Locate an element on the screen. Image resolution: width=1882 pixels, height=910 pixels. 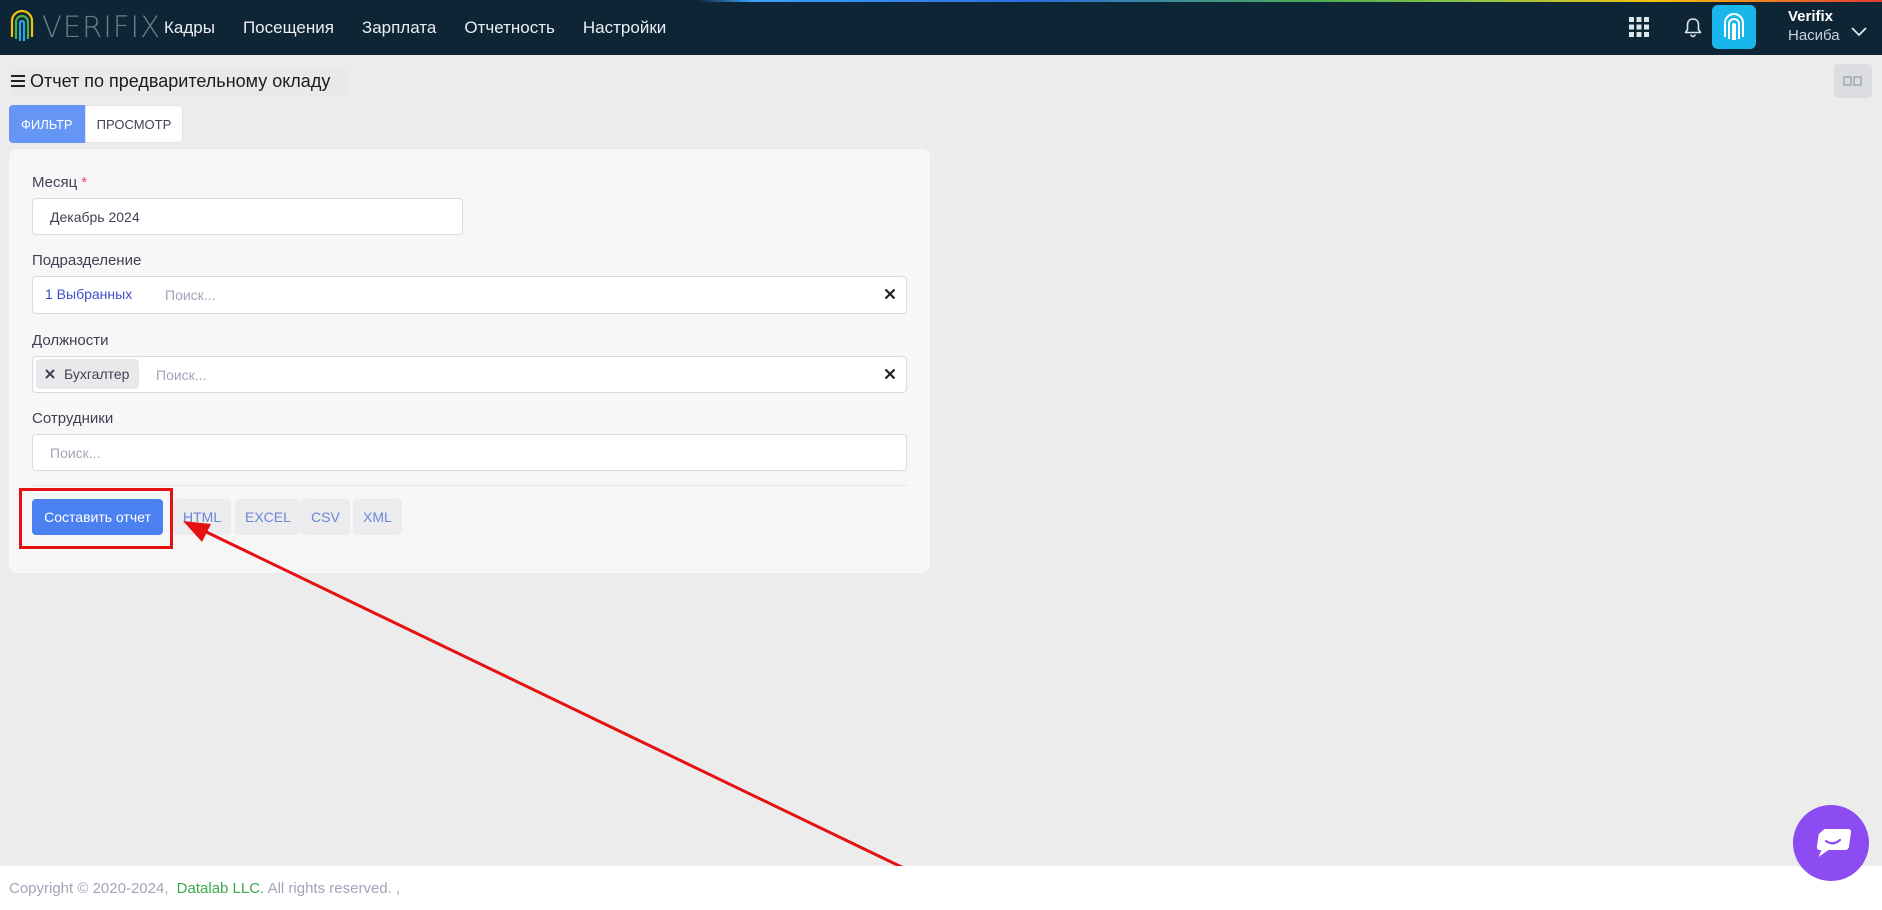
logo: VERIFIX is located at coordinates (84, 27).